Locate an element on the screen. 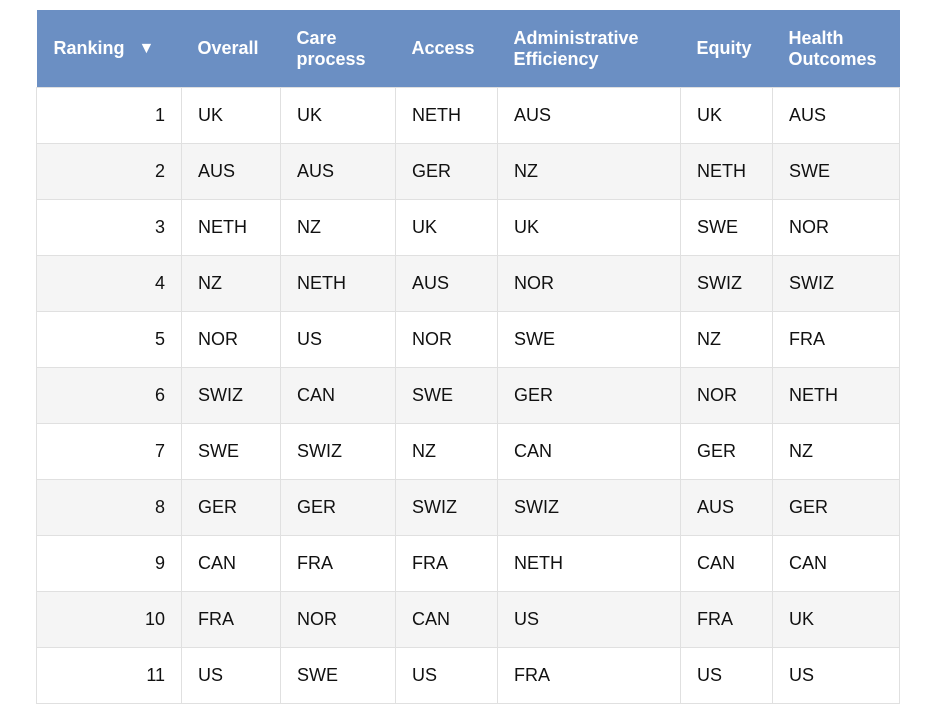 The height and width of the screenshot is (705, 940). access-cell: NETH is located at coordinates (446, 115).